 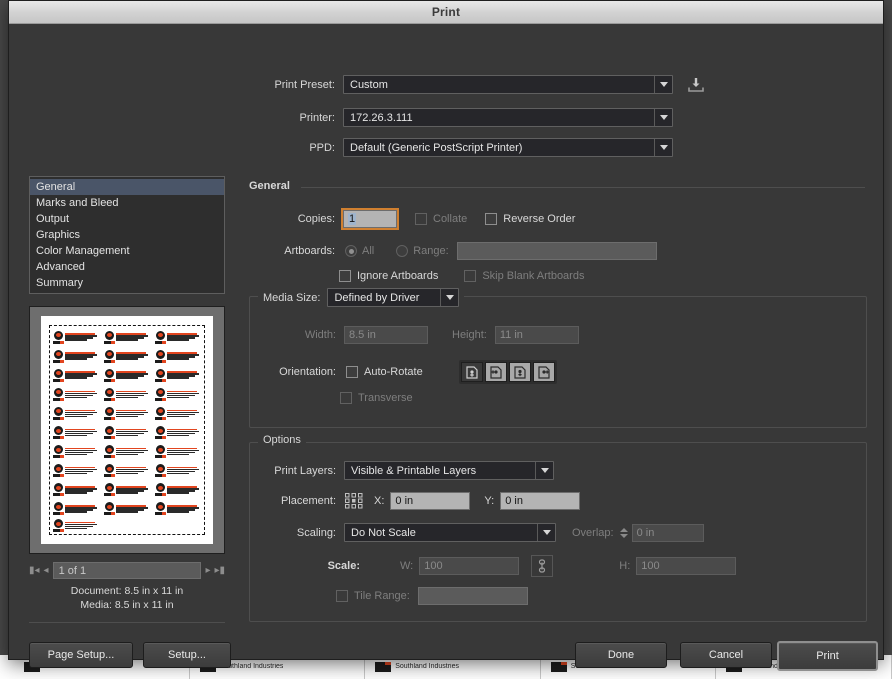 I want to click on save-preset-icon, so click(x=696, y=85).